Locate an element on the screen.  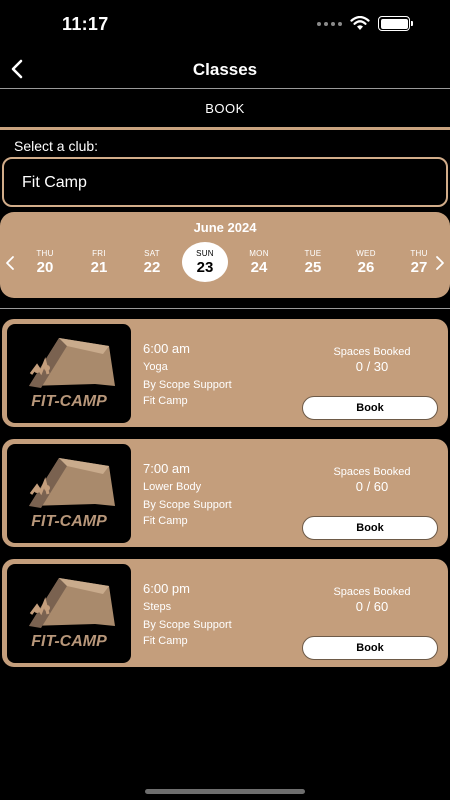
calendar-day: MON 24 is located at coordinates (259, 262).